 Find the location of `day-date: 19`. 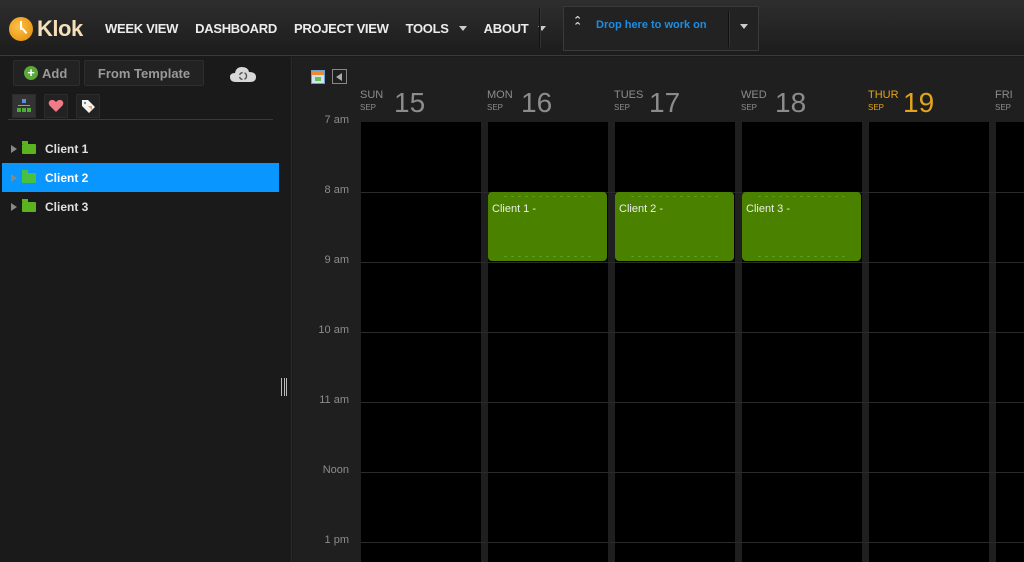

day-date: 19 is located at coordinates (919, 102).